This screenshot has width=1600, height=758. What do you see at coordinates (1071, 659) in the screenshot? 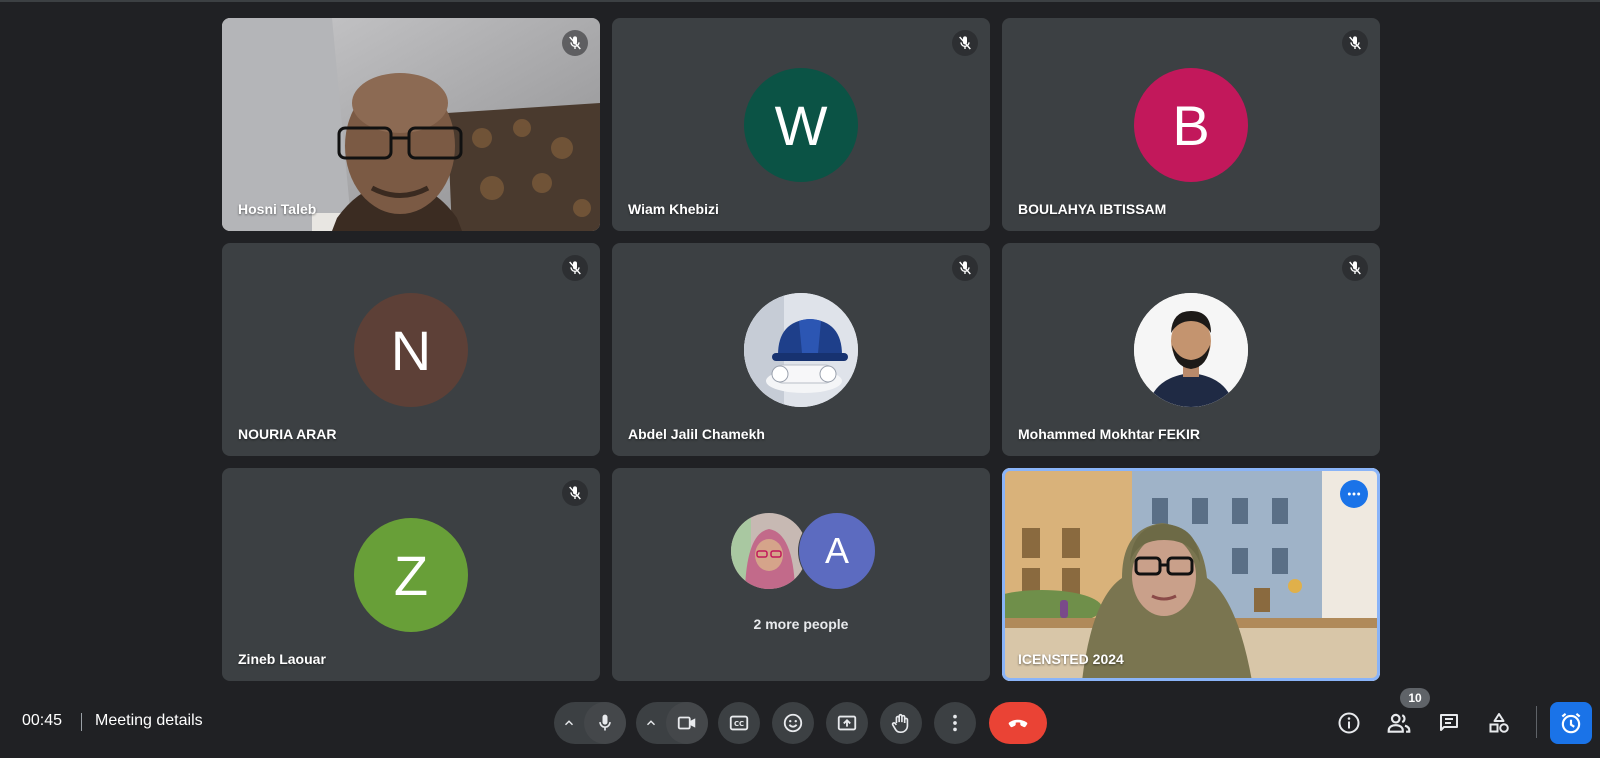
I see `participant-name: ICENSTED 2024` at bounding box center [1071, 659].